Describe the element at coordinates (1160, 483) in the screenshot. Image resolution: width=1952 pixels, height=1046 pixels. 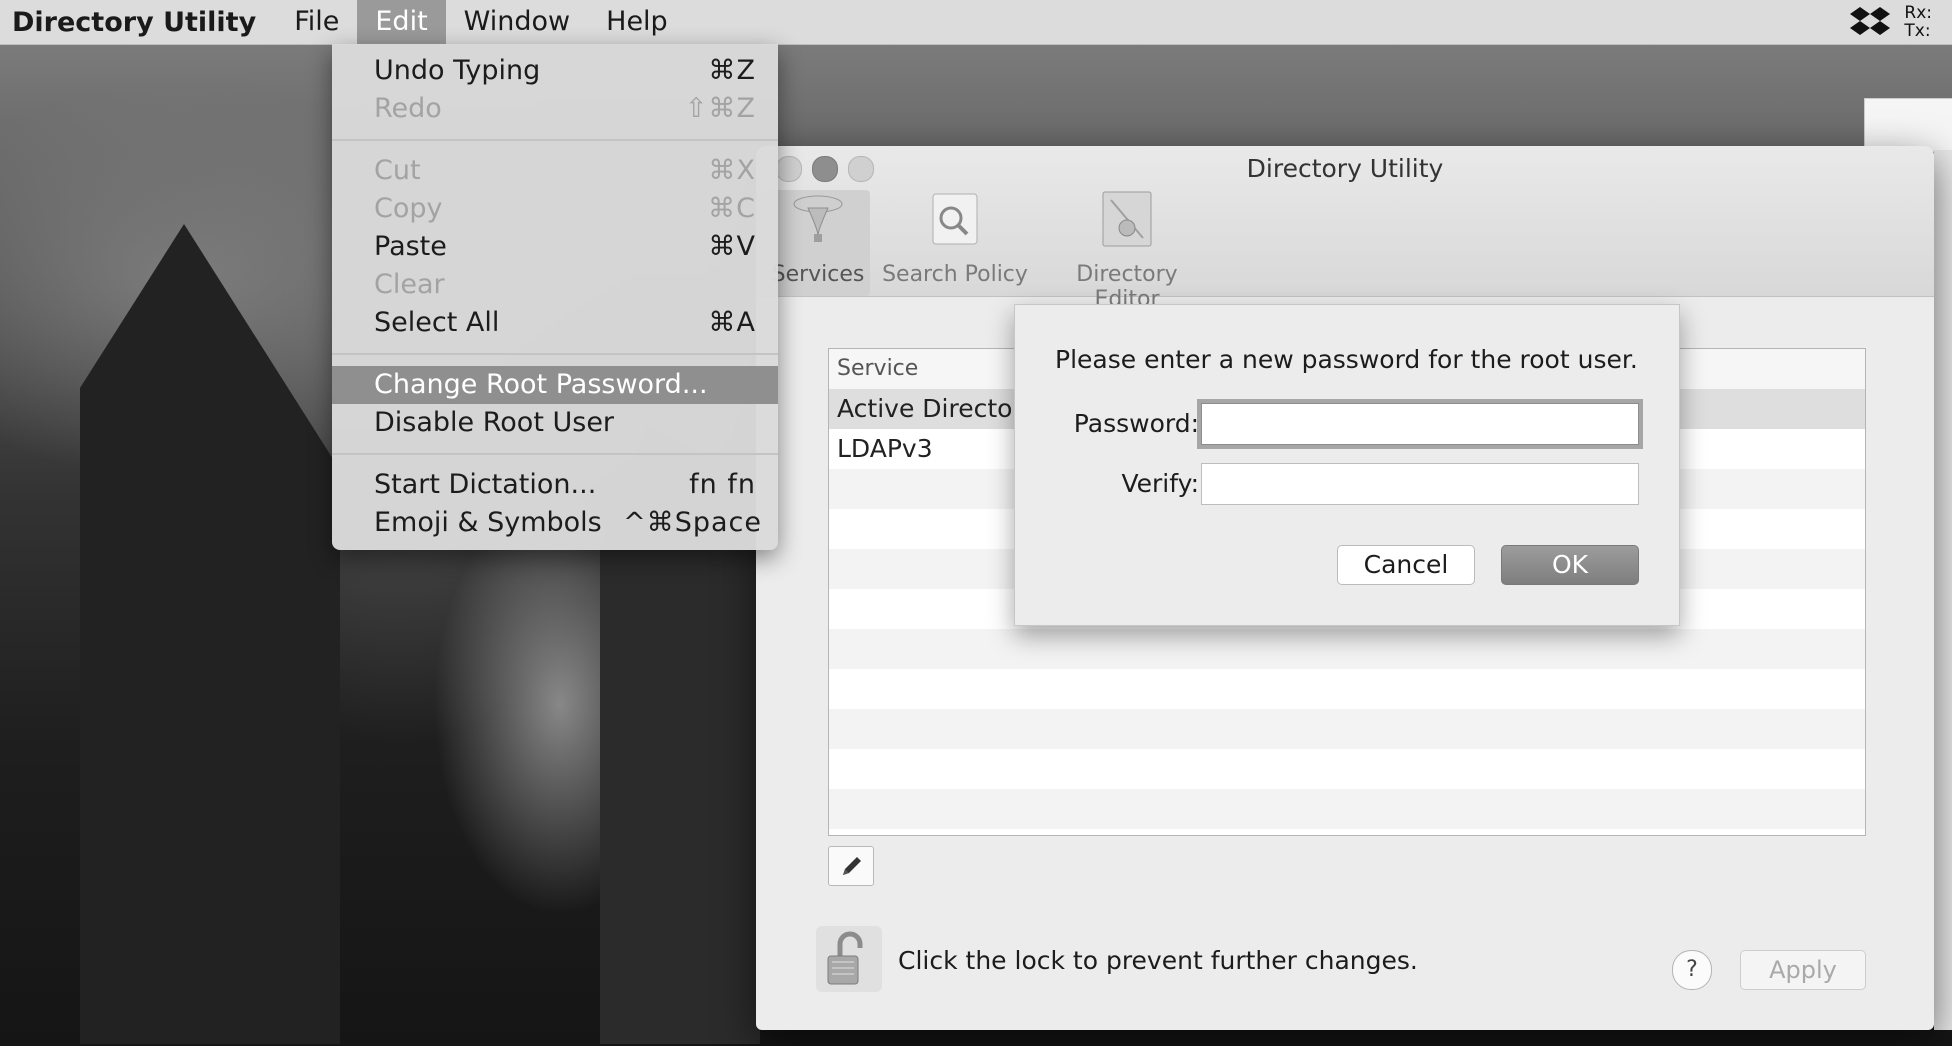
I see `verify-label: Verify:` at that location.